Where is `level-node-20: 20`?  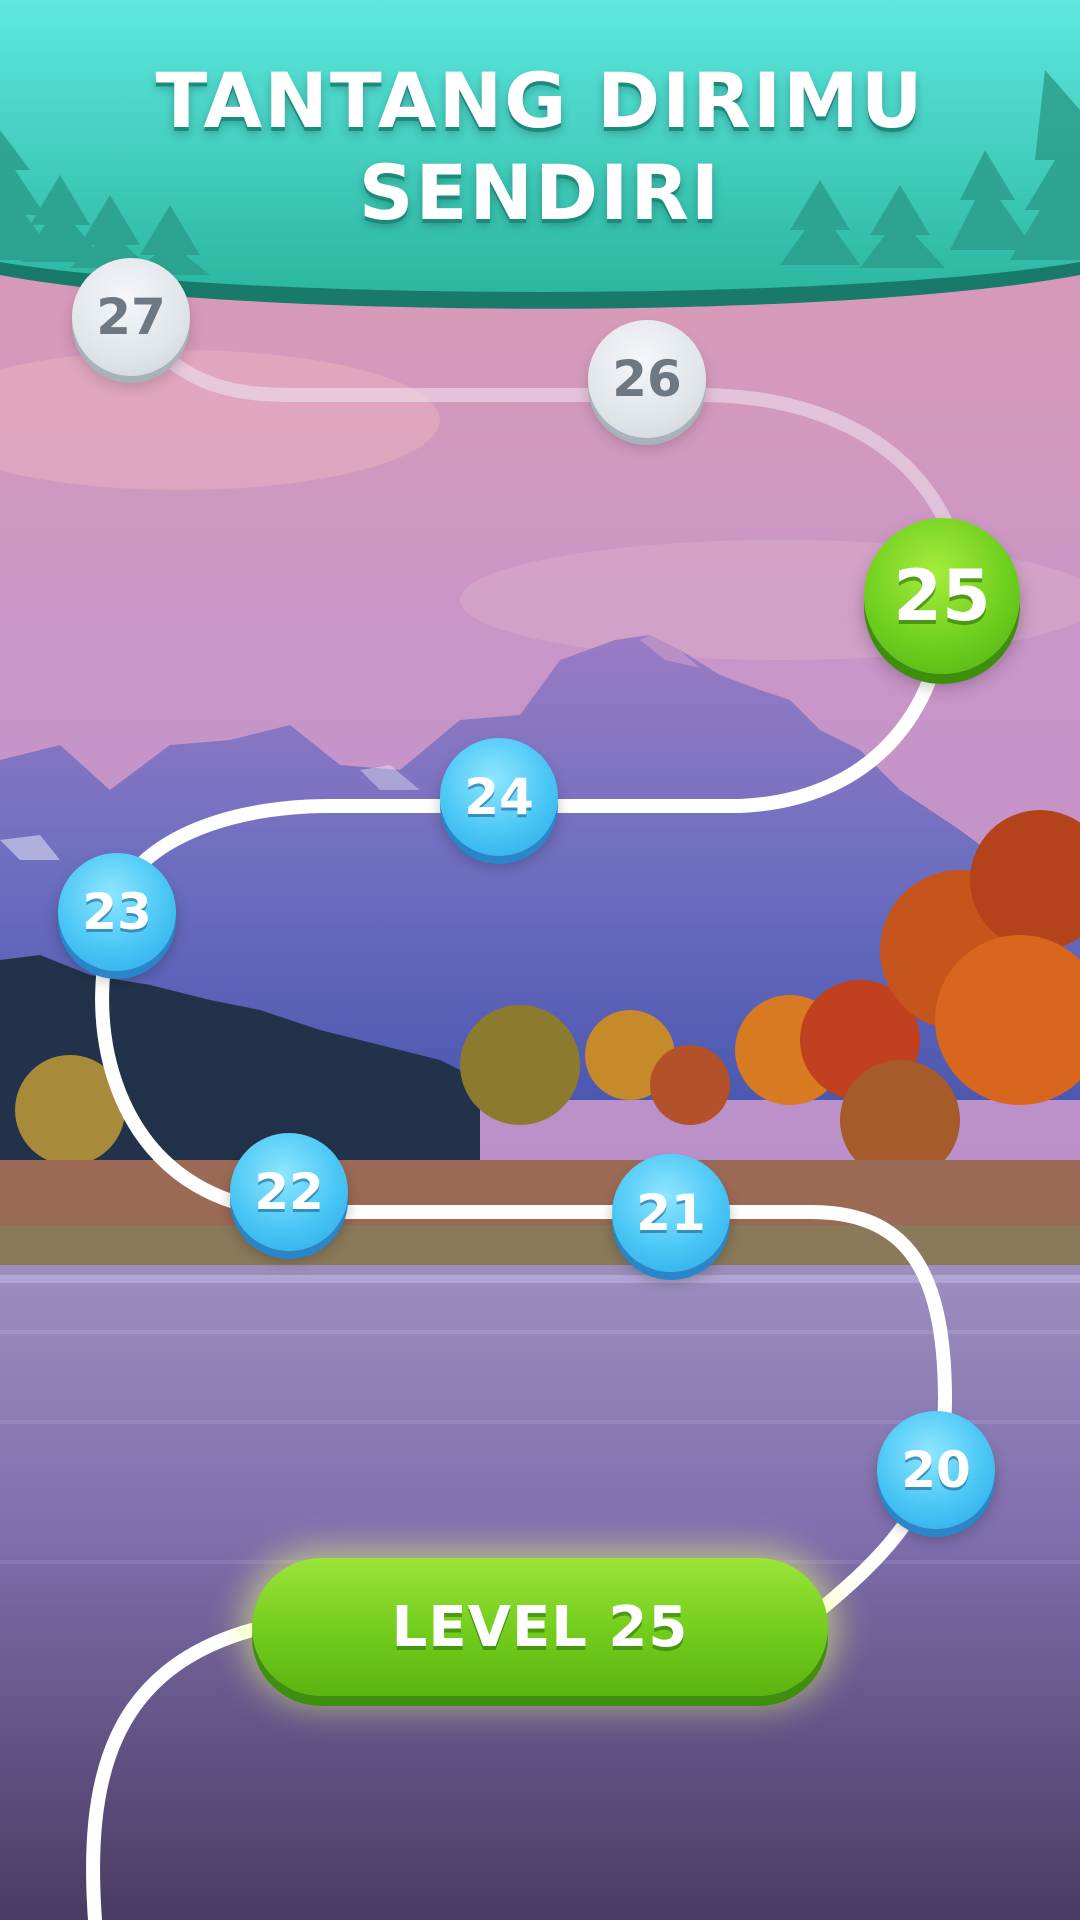
level-node-20: 20 is located at coordinates (936, 1470).